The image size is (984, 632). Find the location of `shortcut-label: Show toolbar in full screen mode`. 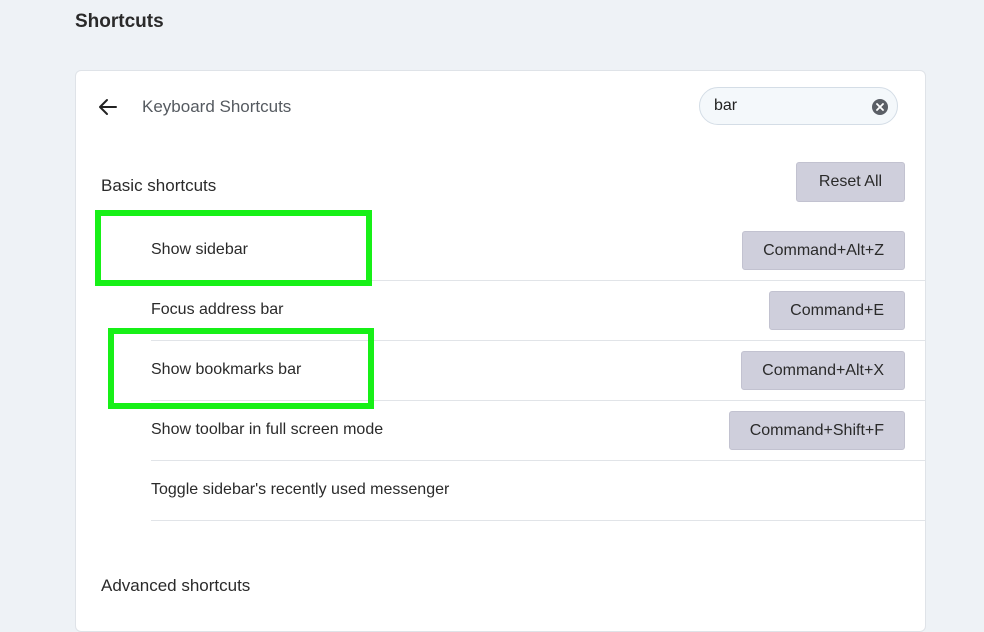

shortcut-label: Show toolbar in full screen mode is located at coordinates (267, 429).